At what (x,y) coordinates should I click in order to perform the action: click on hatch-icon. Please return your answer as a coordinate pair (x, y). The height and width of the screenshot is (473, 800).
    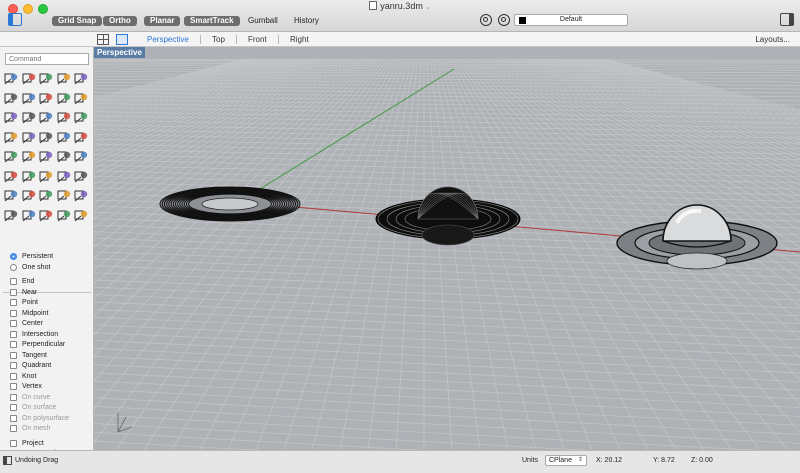
    Looking at the image, I should click on (81, 176).